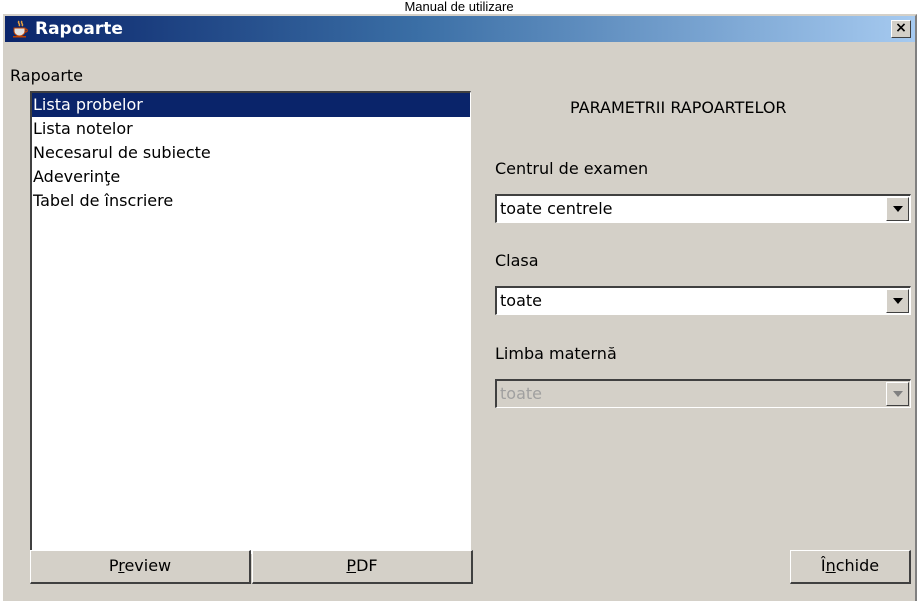 Image resolution: width=918 pixels, height=601 pixels. What do you see at coordinates (251, 201) in the screenshot?
I see `list-item: Tabel de înscriere` at bounding box center [251, 201].